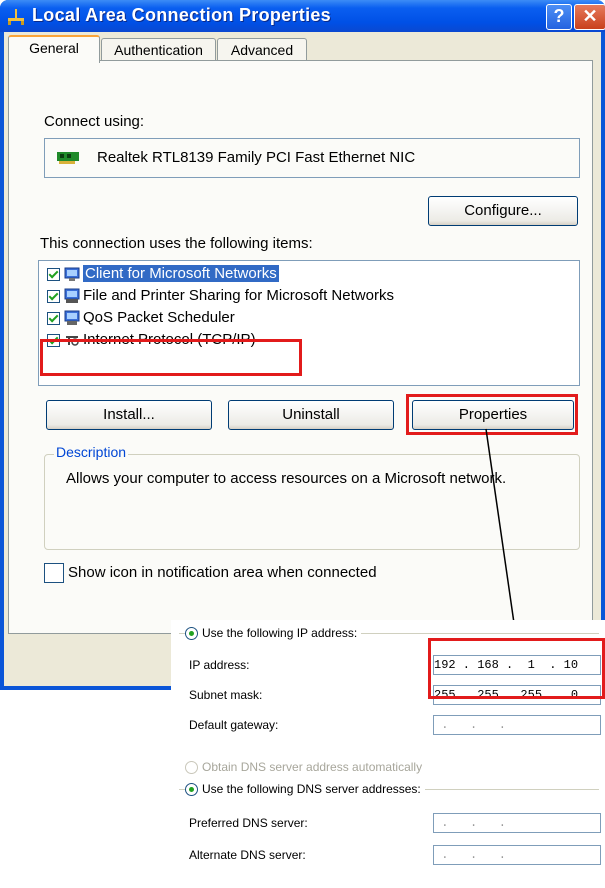 The image size is (605, 888). What do you see at coordinates (191, 634) in the screenshot?
I see `ip-static-radio` at bounding box center [191, 634].